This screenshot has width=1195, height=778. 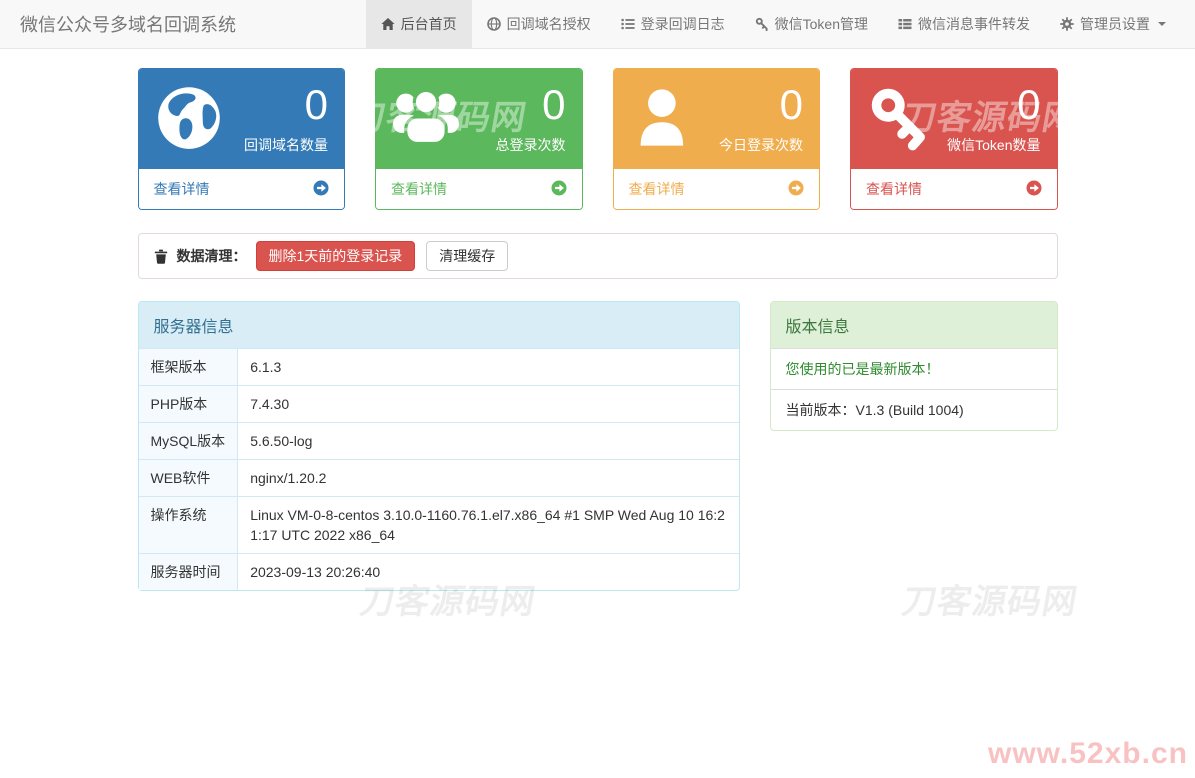 I want to click on stat-card-head: 0 回调域名数量, so click(x=241, y=119).